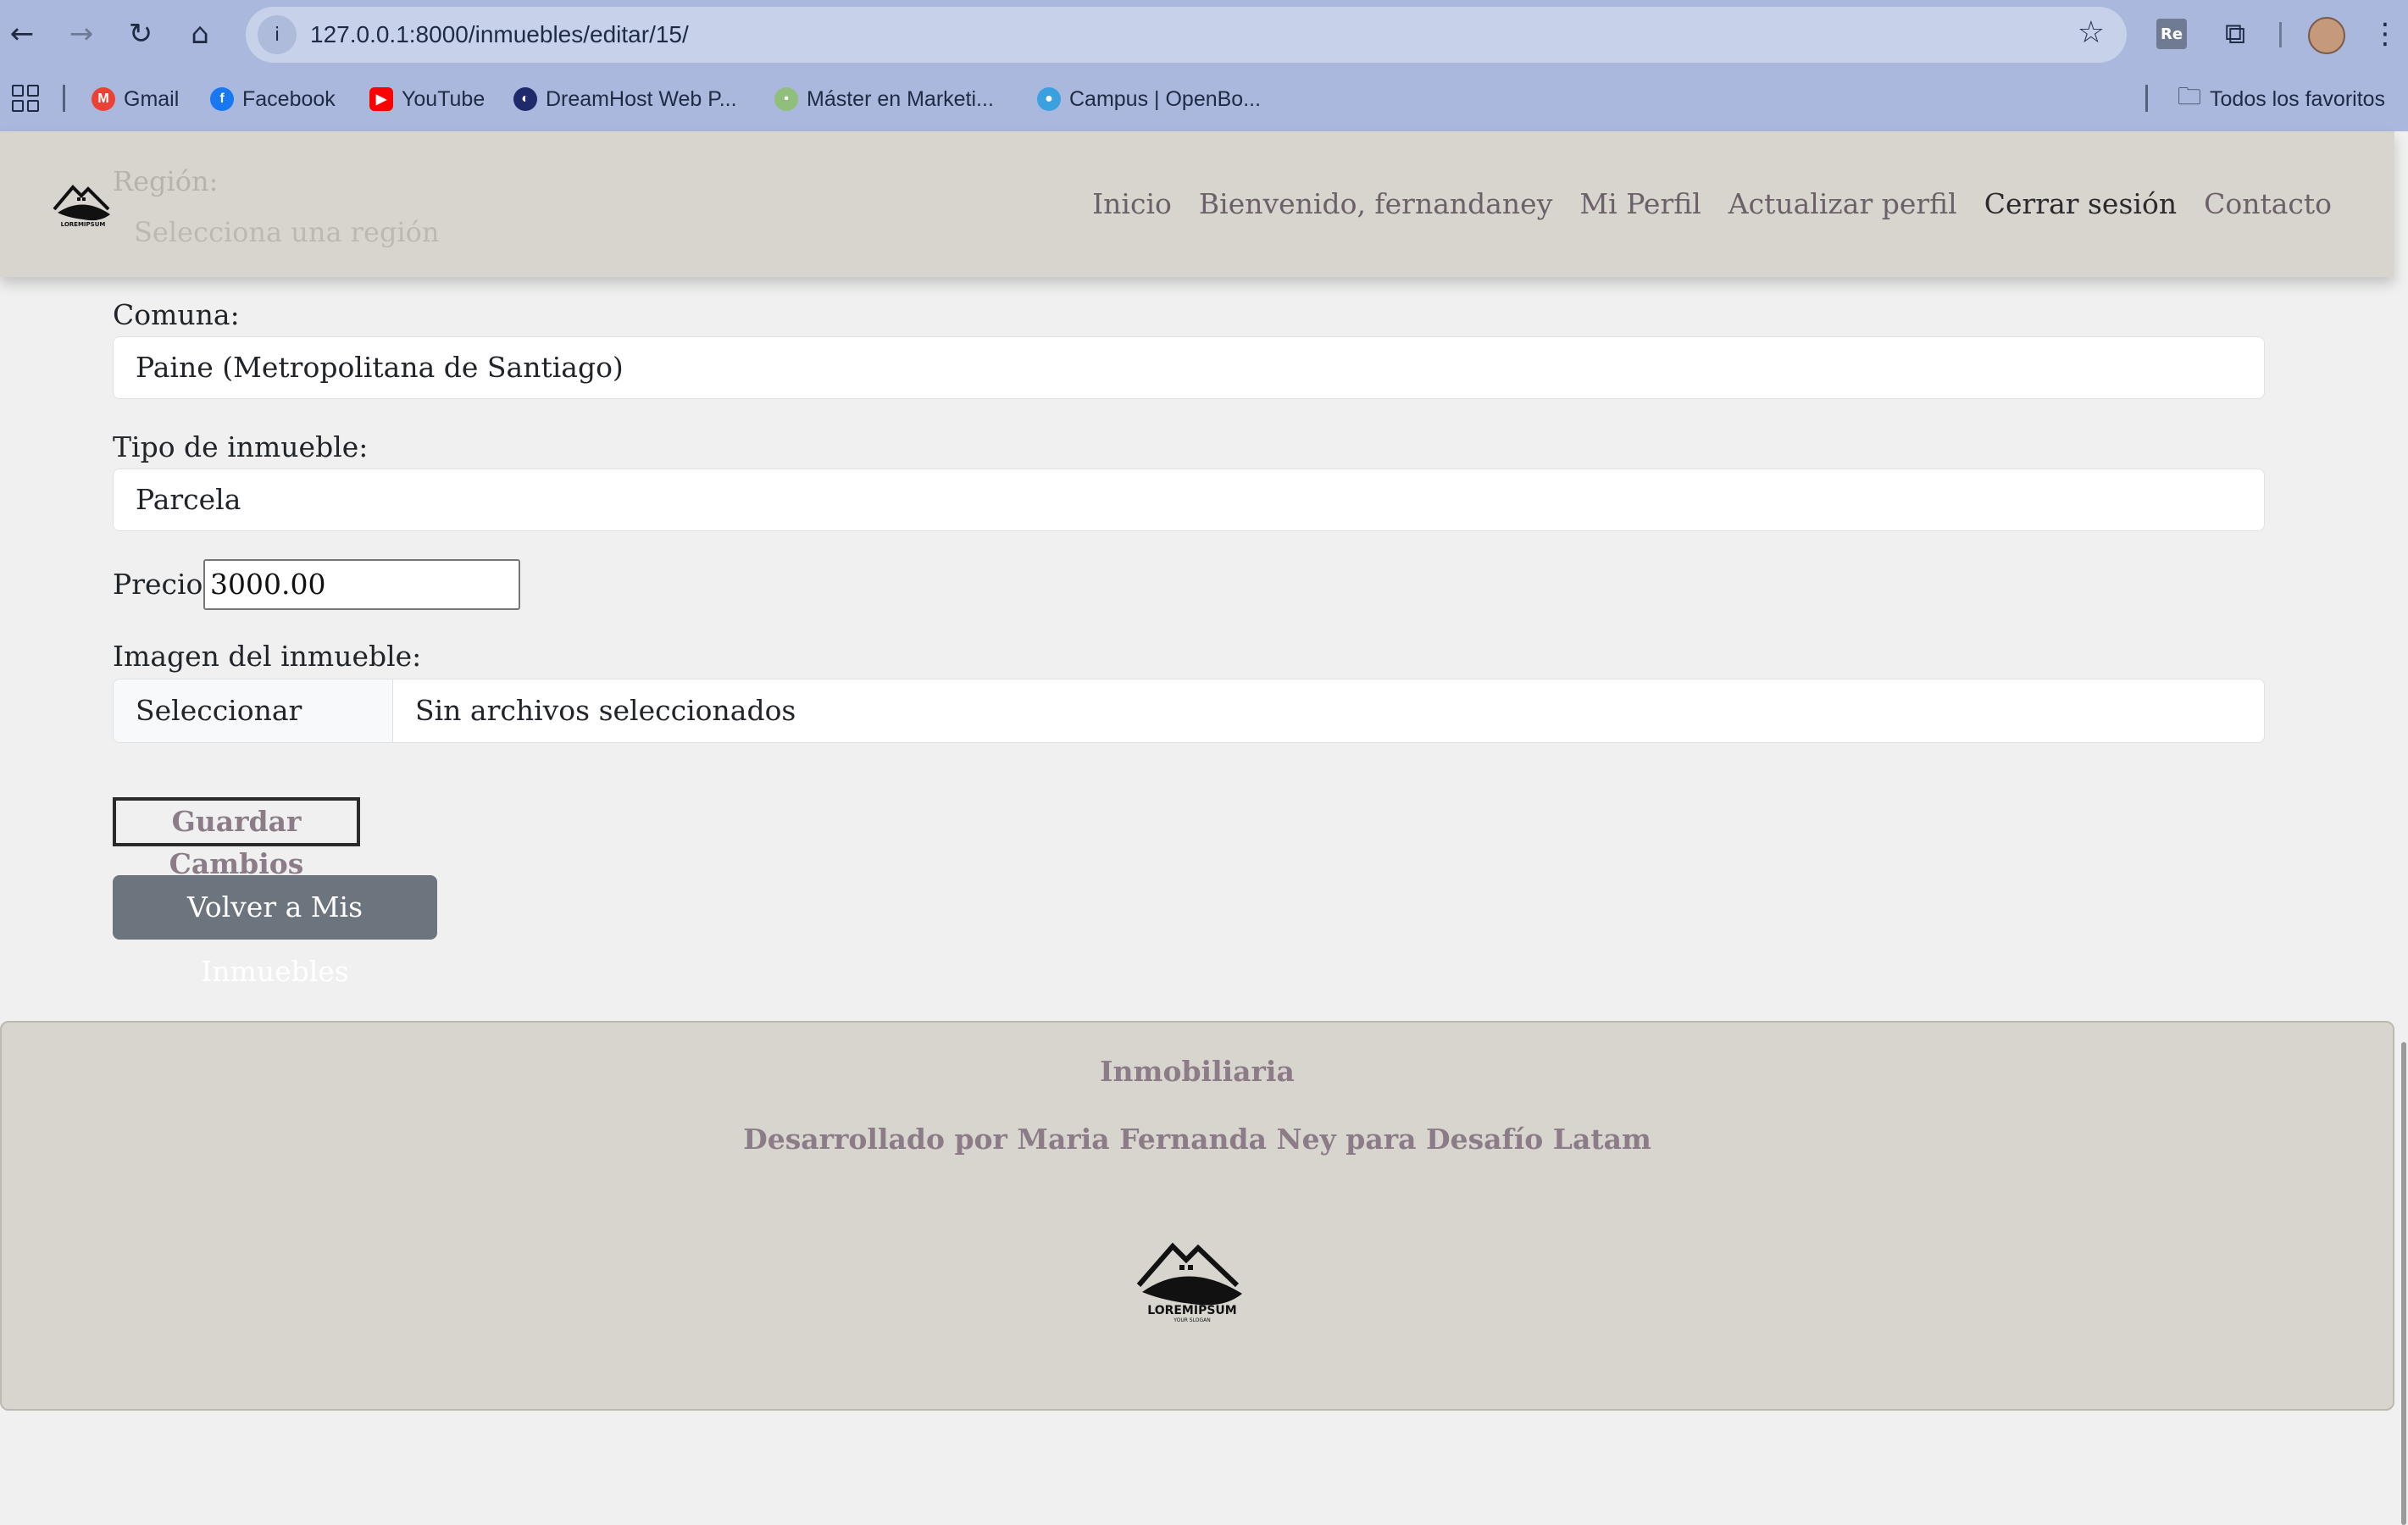  Describe the element at coordinates (1191, 1320) in the screenshot. I see `footer-logo-slogan: YOUR SLOGAN` at that location.